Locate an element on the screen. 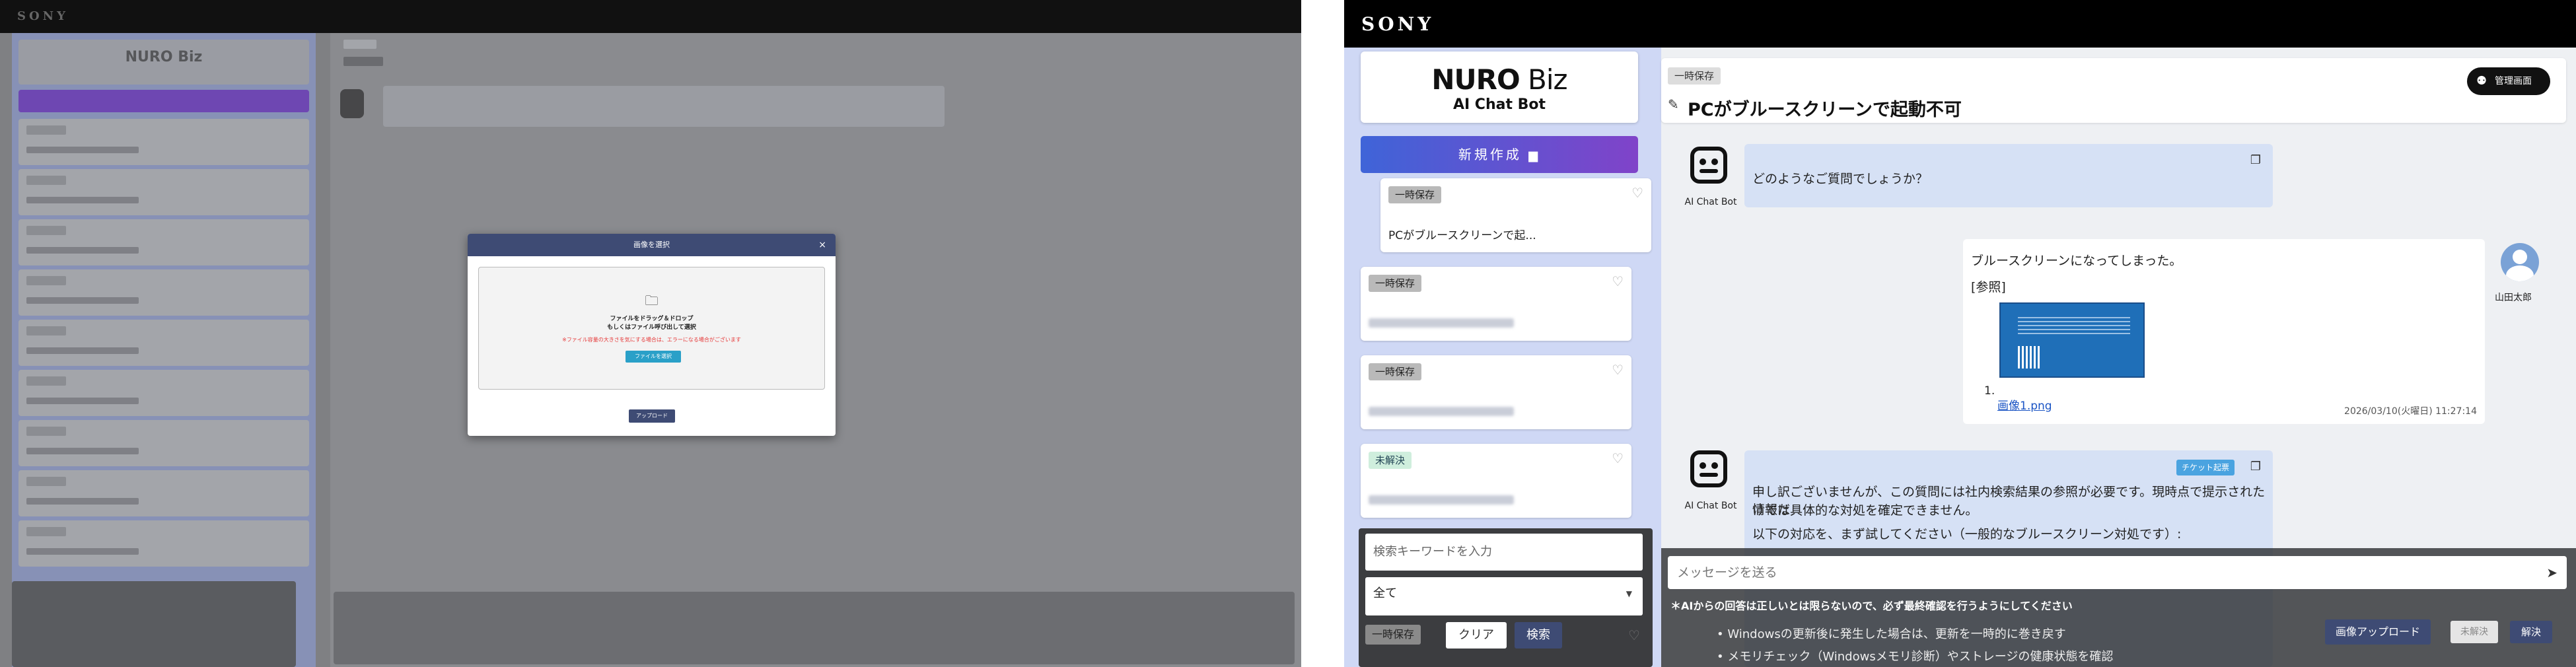 The width and height of the screenshot is (2576, 667). send-icon: ➤ is located at coordinates (2552, 572).